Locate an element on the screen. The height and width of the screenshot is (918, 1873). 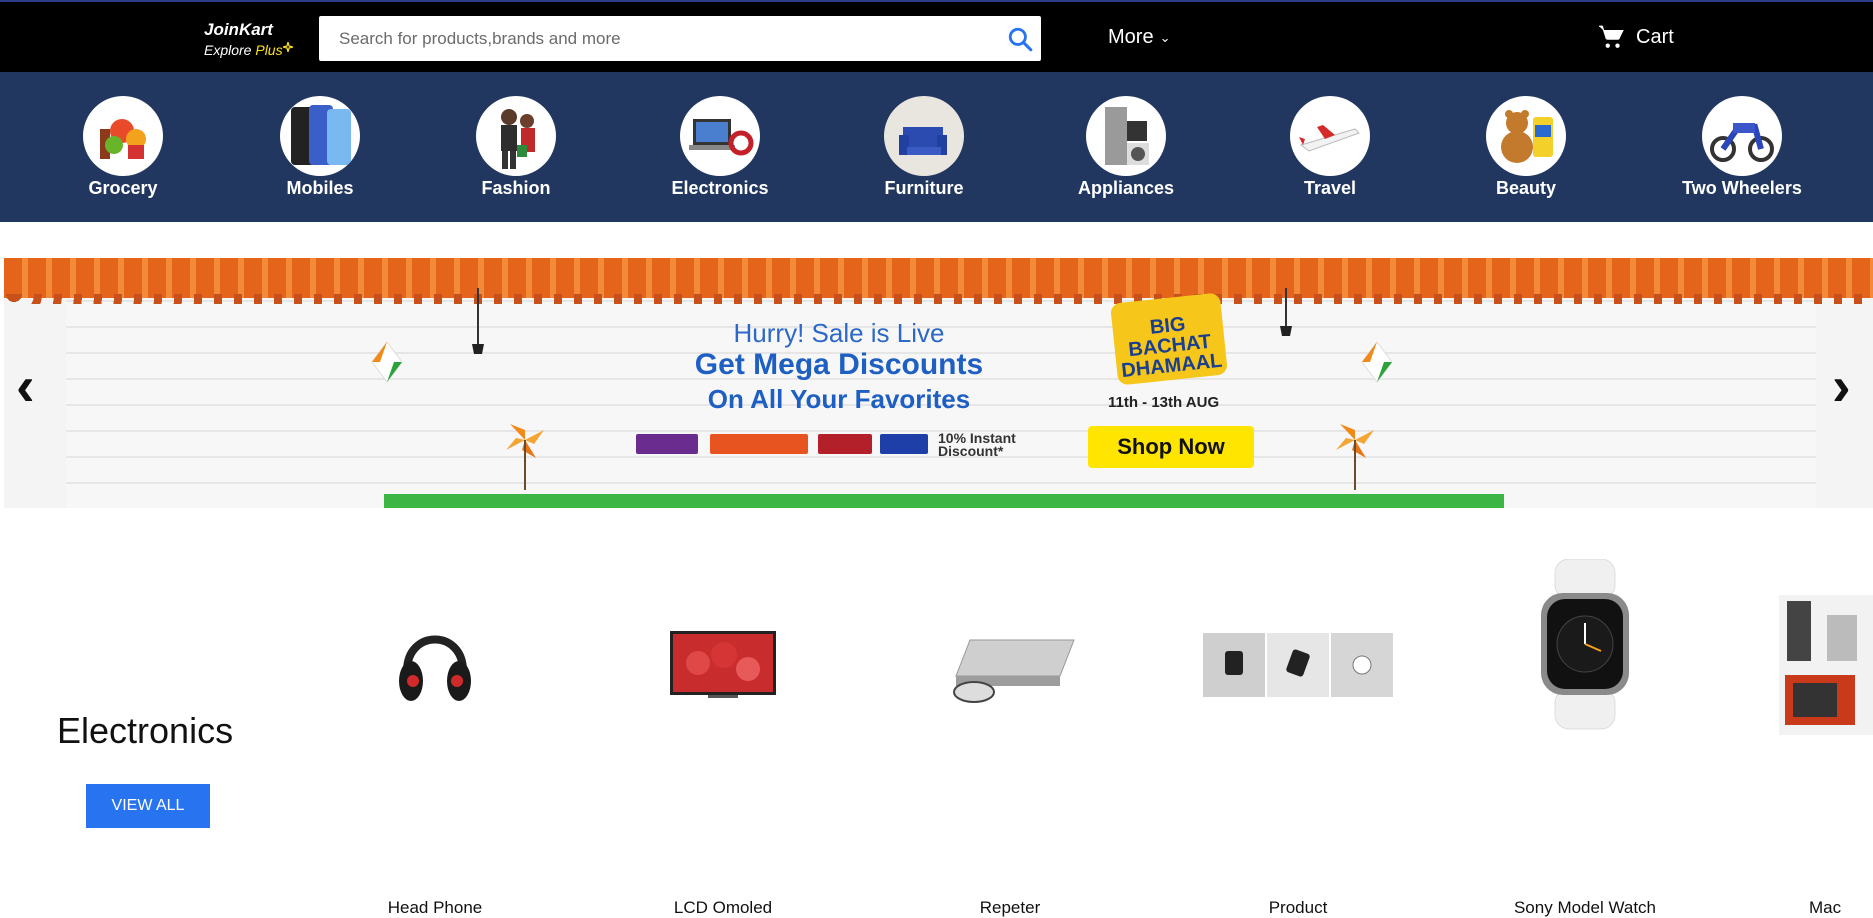
category-label: Appliances is located at coordinates (1126, 188).